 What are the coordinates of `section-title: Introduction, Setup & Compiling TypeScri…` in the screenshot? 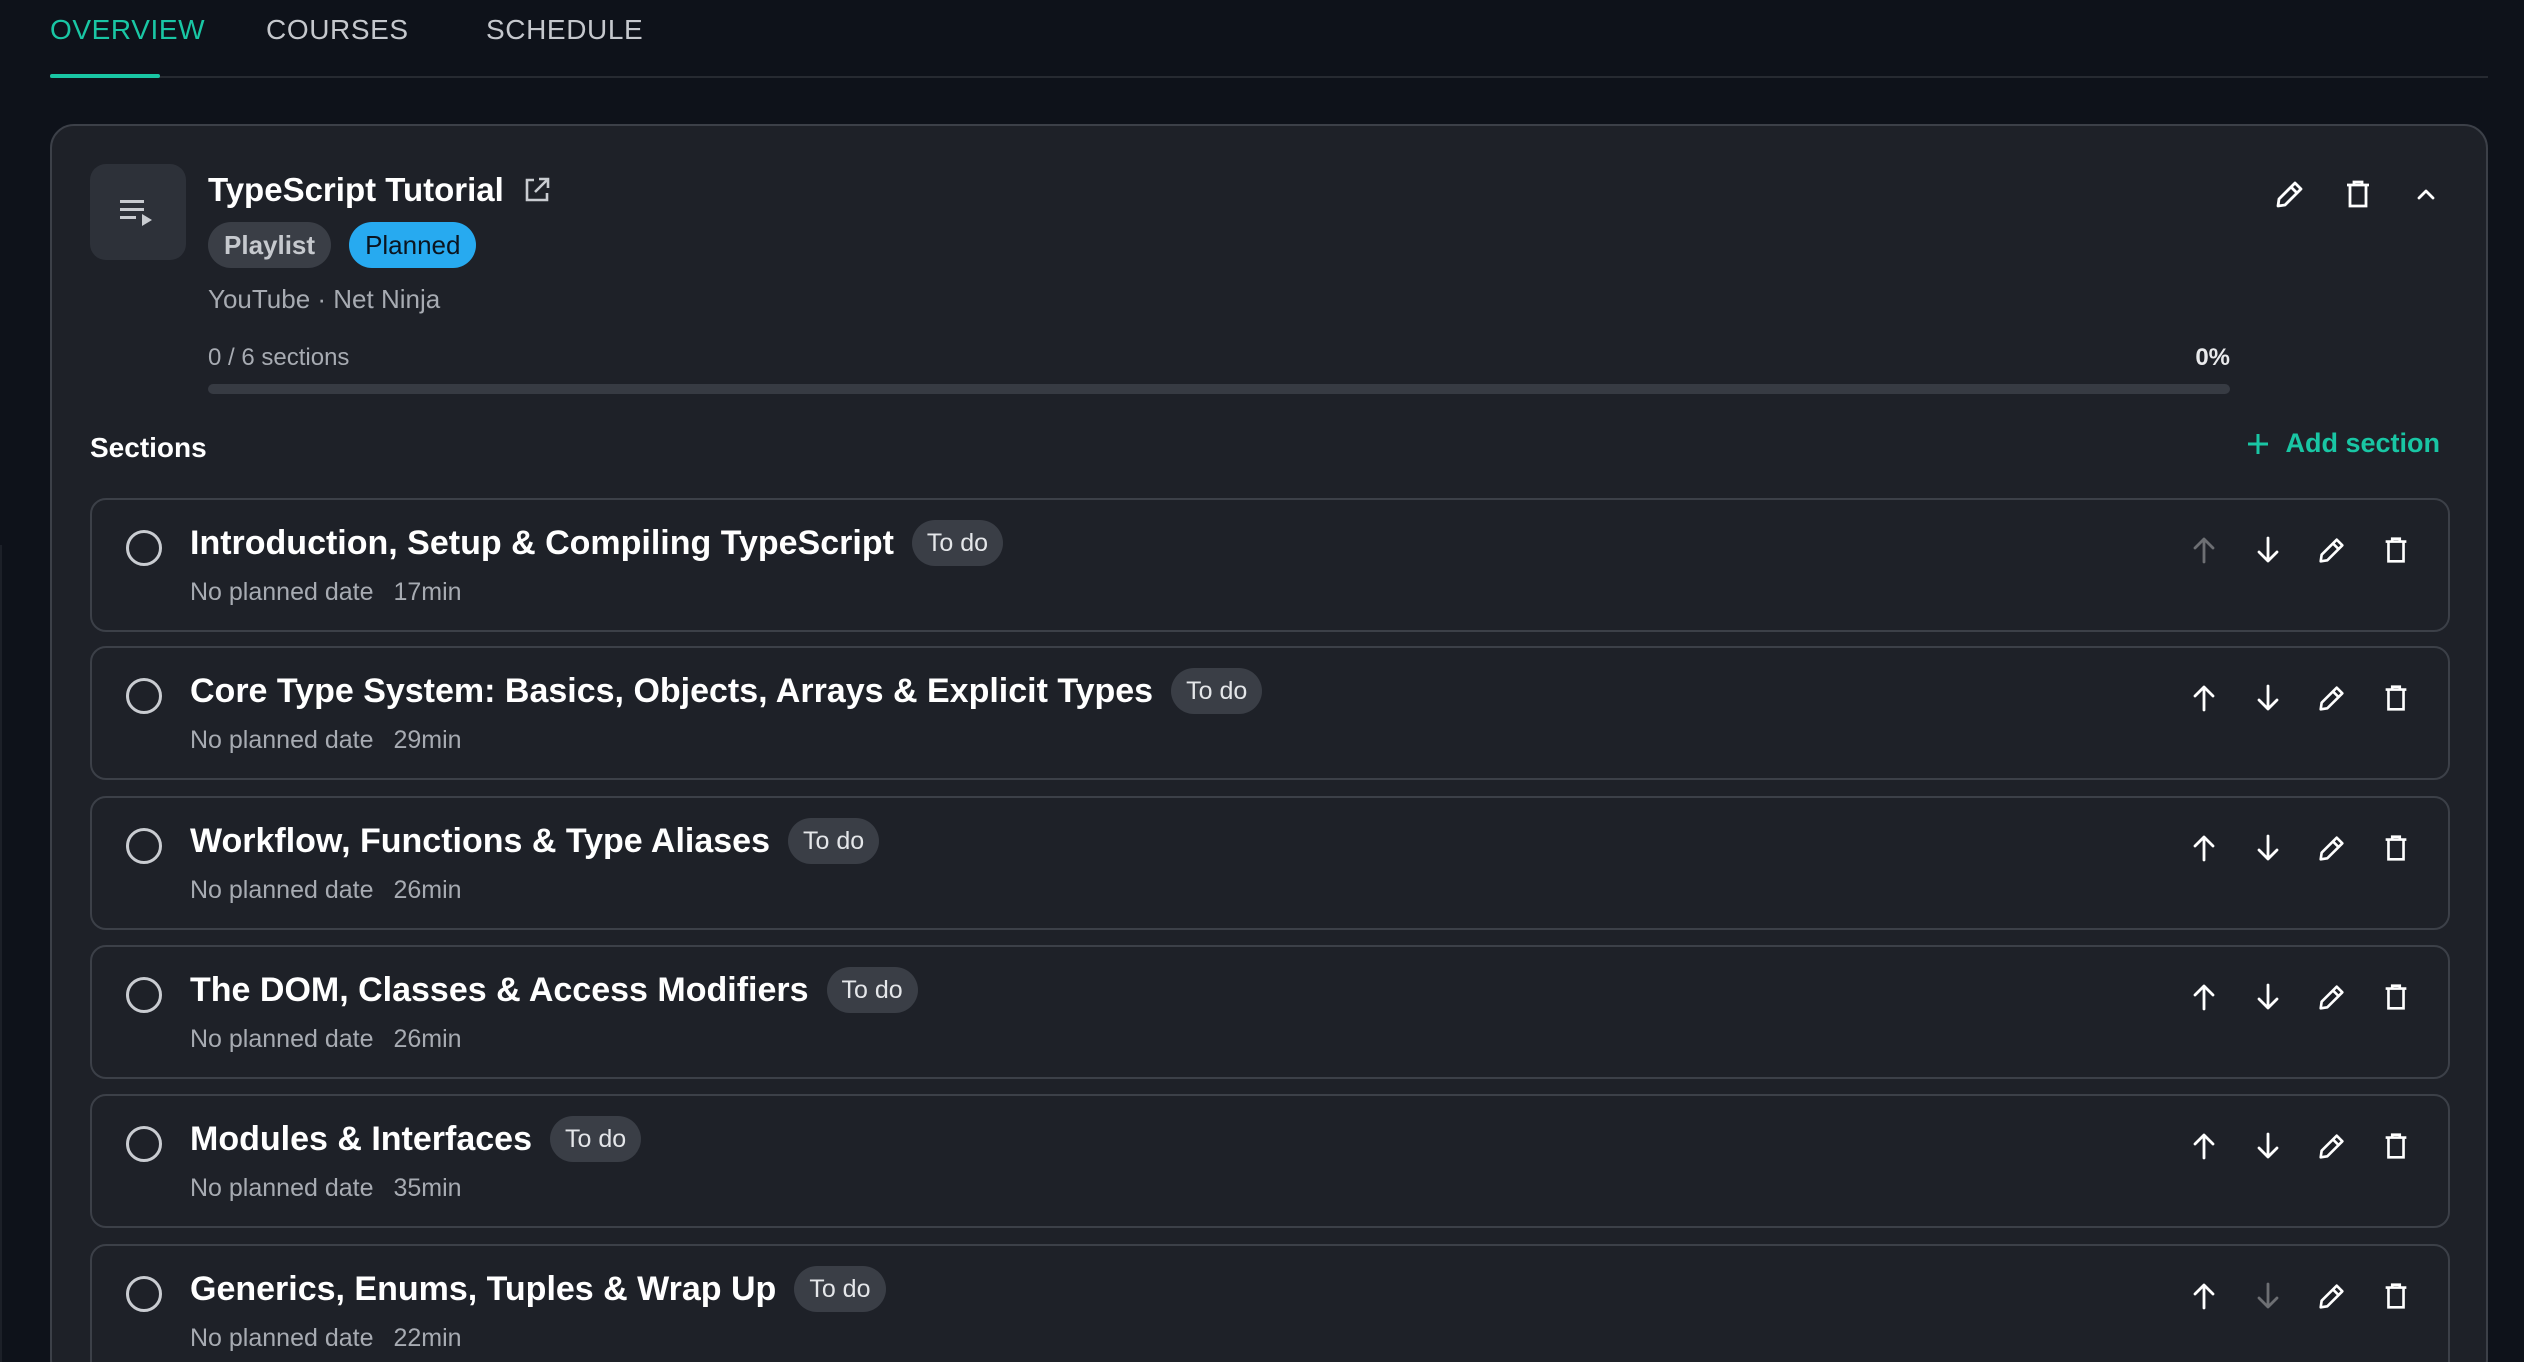 It's located at (542, 542).